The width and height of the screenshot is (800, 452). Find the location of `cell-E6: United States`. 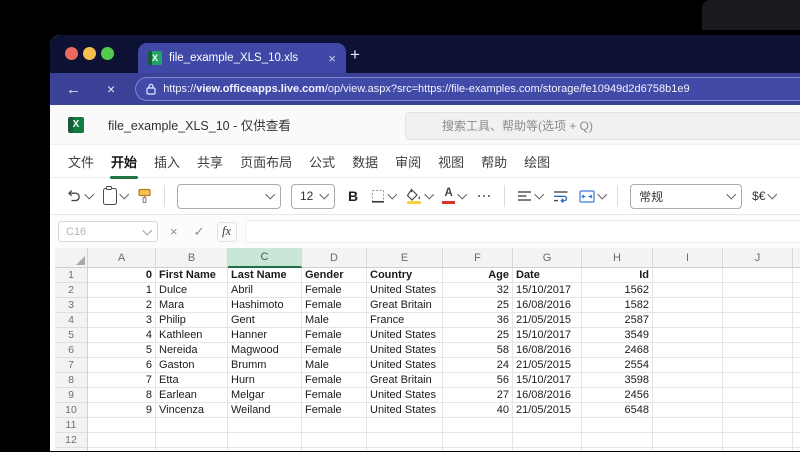

cell-E6: United States is located at coordinates (405, 350).